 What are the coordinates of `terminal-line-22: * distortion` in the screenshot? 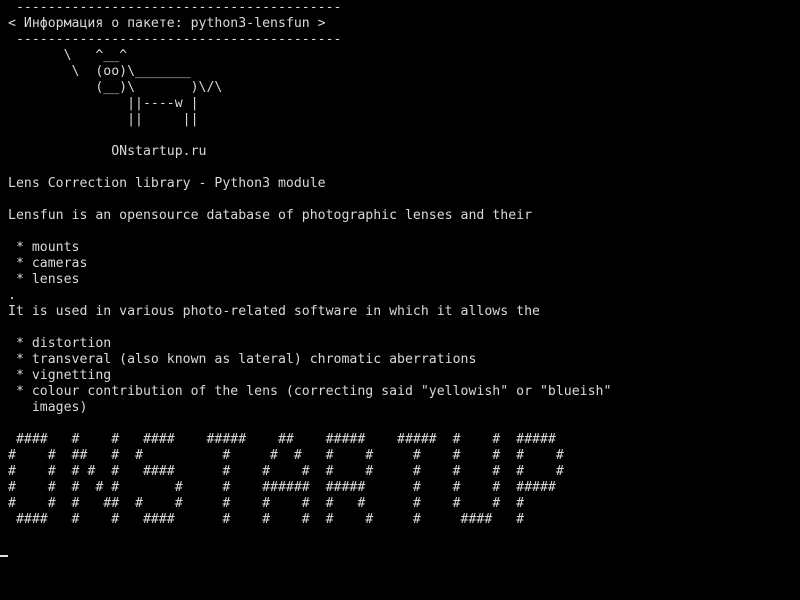 It's located at (60, 343).